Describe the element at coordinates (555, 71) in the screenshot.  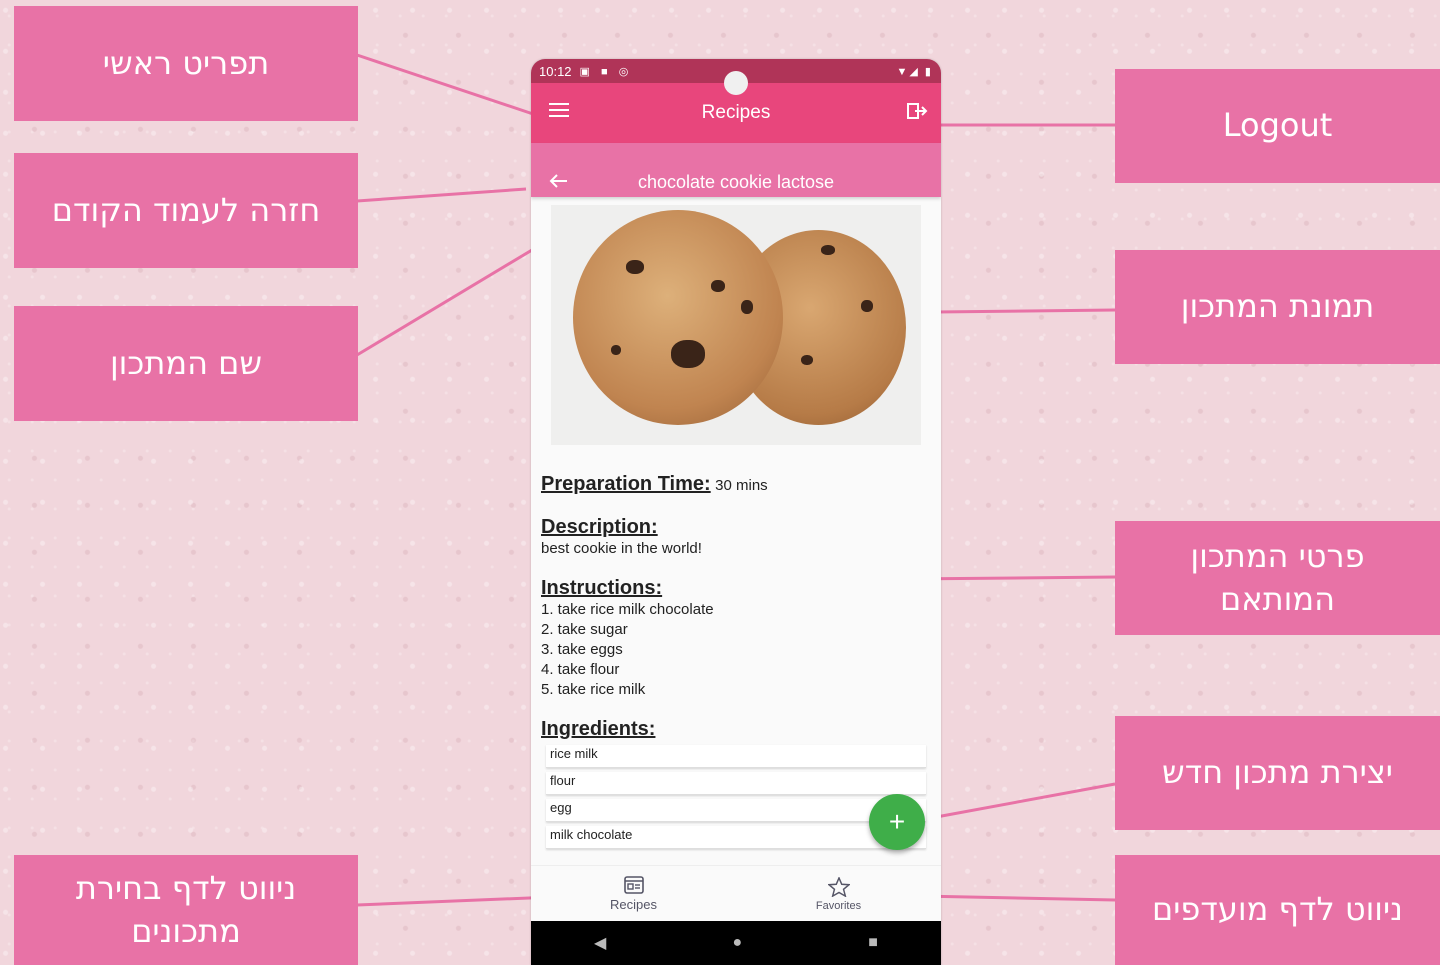
I see `status-time: 10:12` at that location.